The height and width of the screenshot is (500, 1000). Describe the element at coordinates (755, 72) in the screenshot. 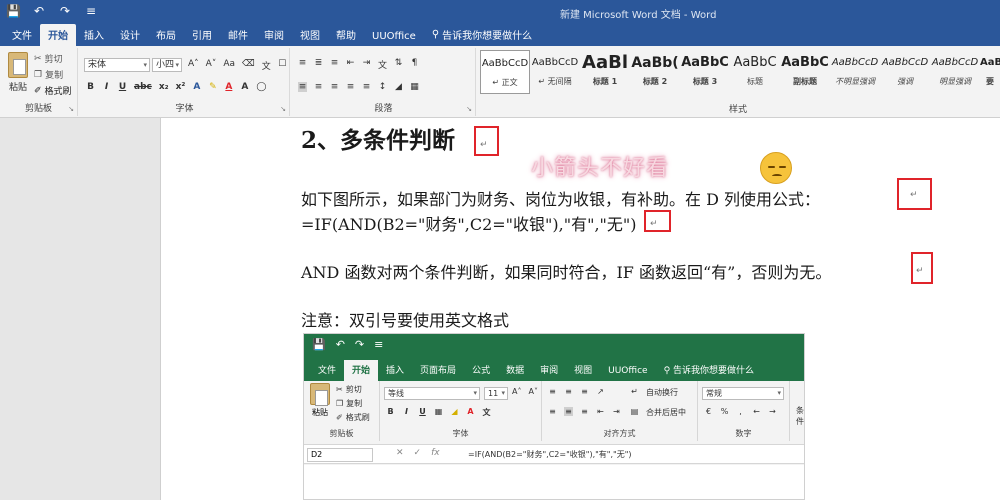

I see `style-title: AaBbC 标题` at that location.